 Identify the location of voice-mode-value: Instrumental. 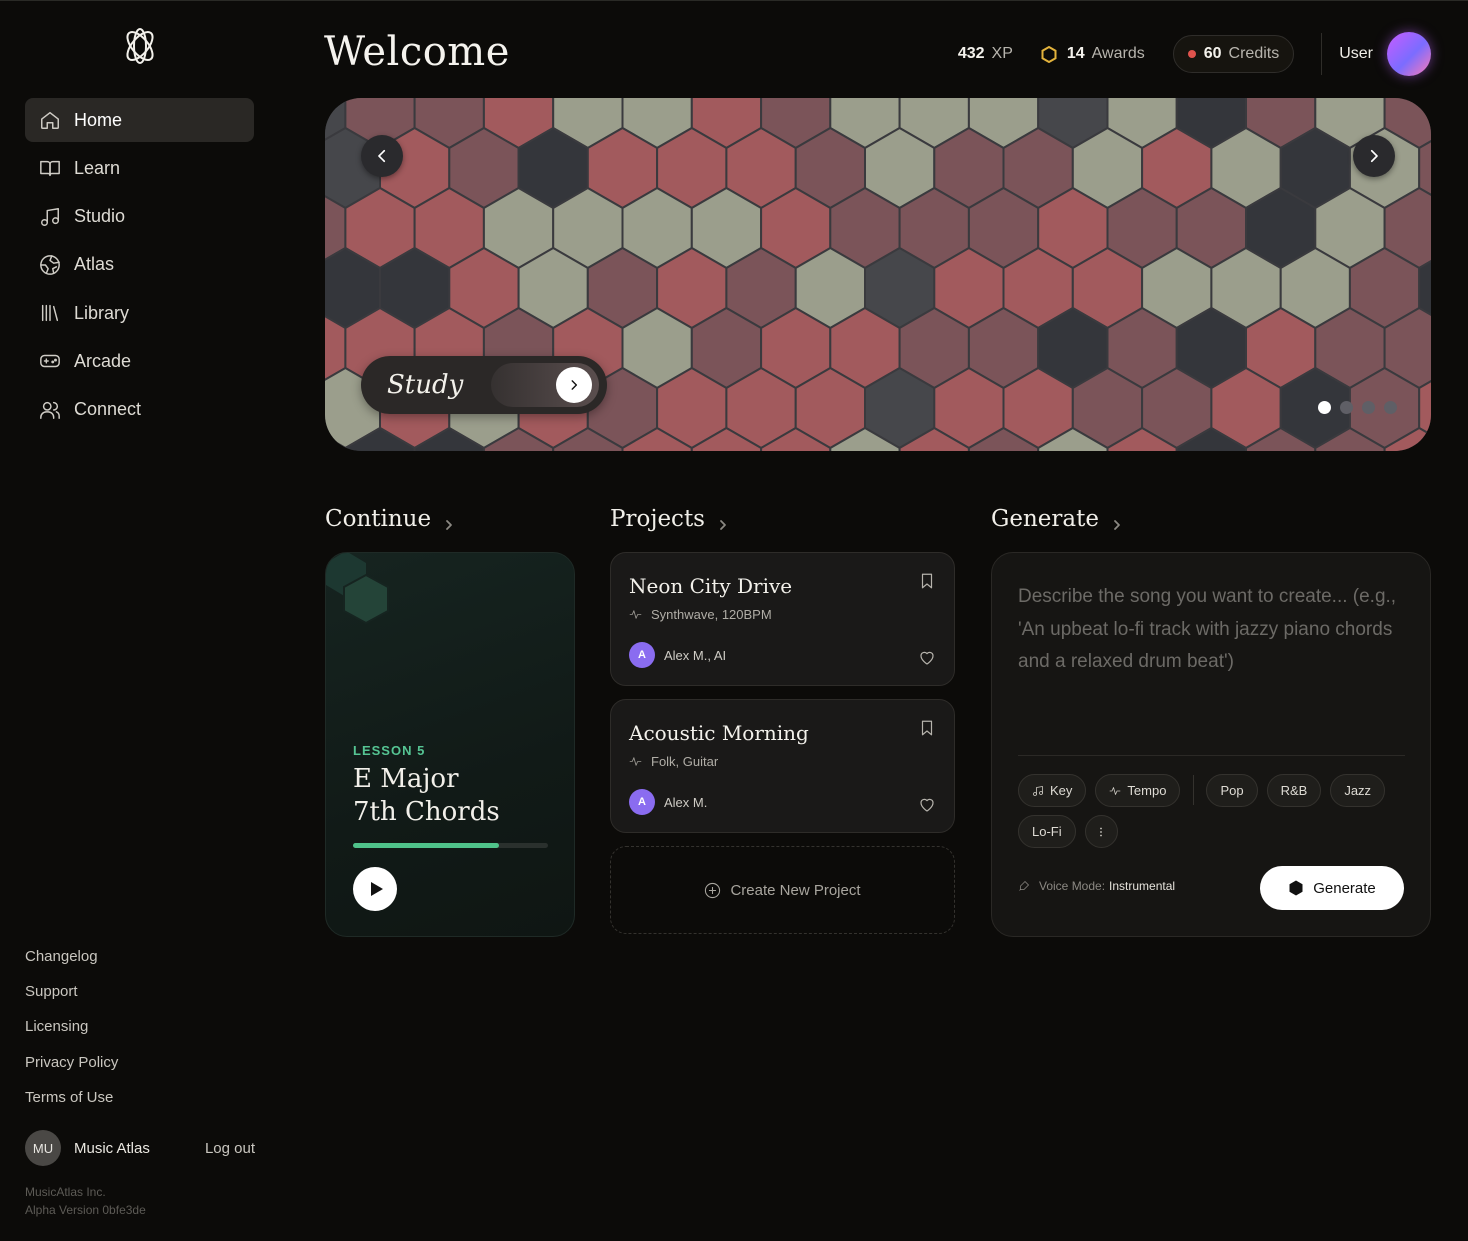
(1142, 886).